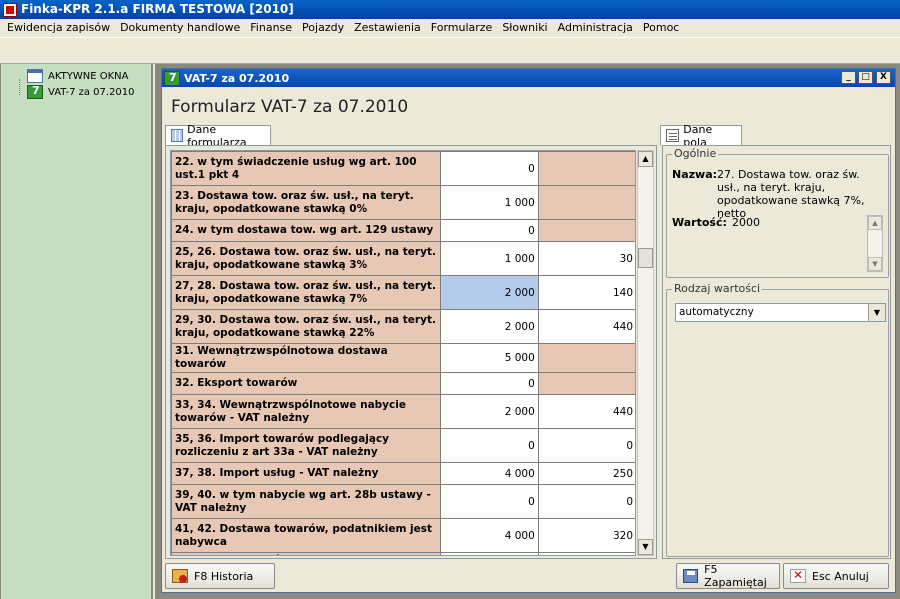 The image size is (900, 599). What do you see at coordinates (529, 577) in the screenshot?
I see `bottom-button-bar: F8 Historia F5 Zapamiętaj Esc Anuluj` at bounding box center [529, 577].